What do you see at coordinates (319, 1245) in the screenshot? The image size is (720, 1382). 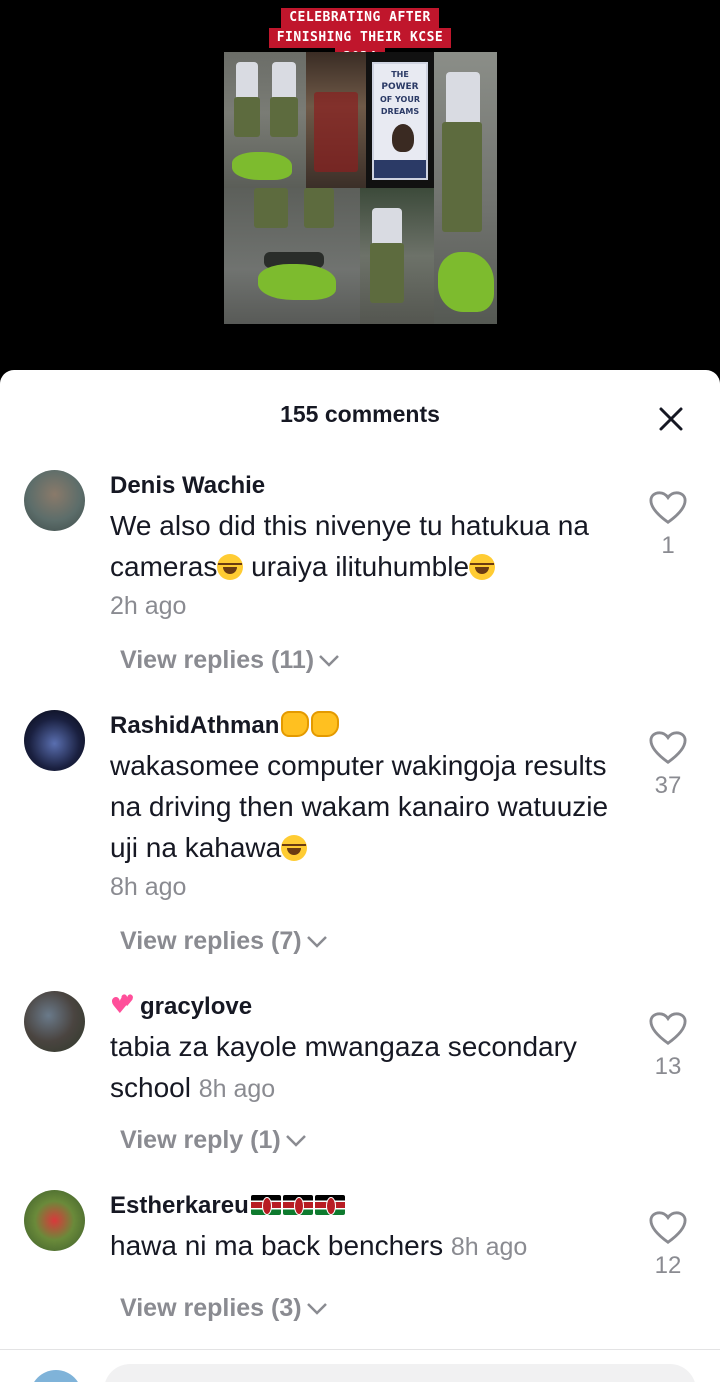 I see `comment-text: hawa ni ma back benchers 8h ago` at bounding box center [319, 1245].